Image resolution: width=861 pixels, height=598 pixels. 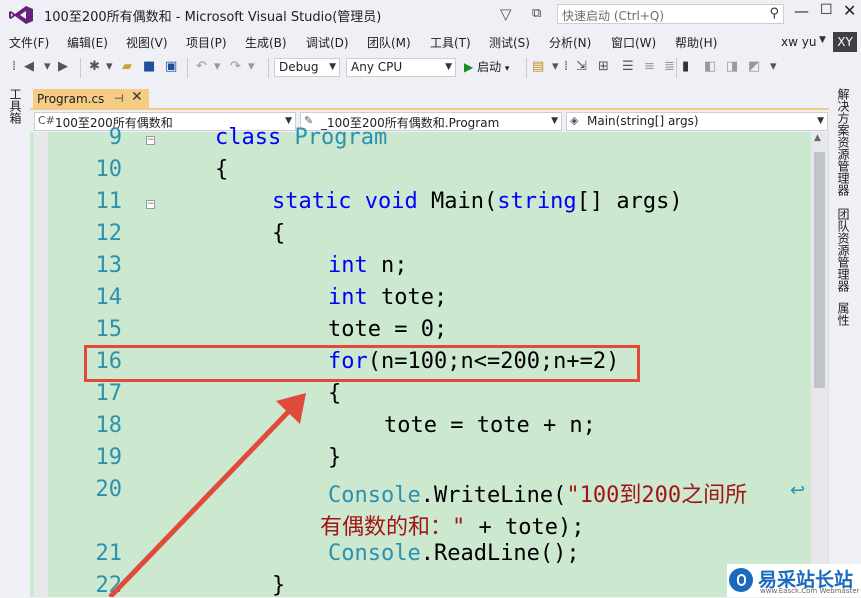 I want to click on code-line: Console.WriteLine("100到200之间所, so click(x=538, y=495).